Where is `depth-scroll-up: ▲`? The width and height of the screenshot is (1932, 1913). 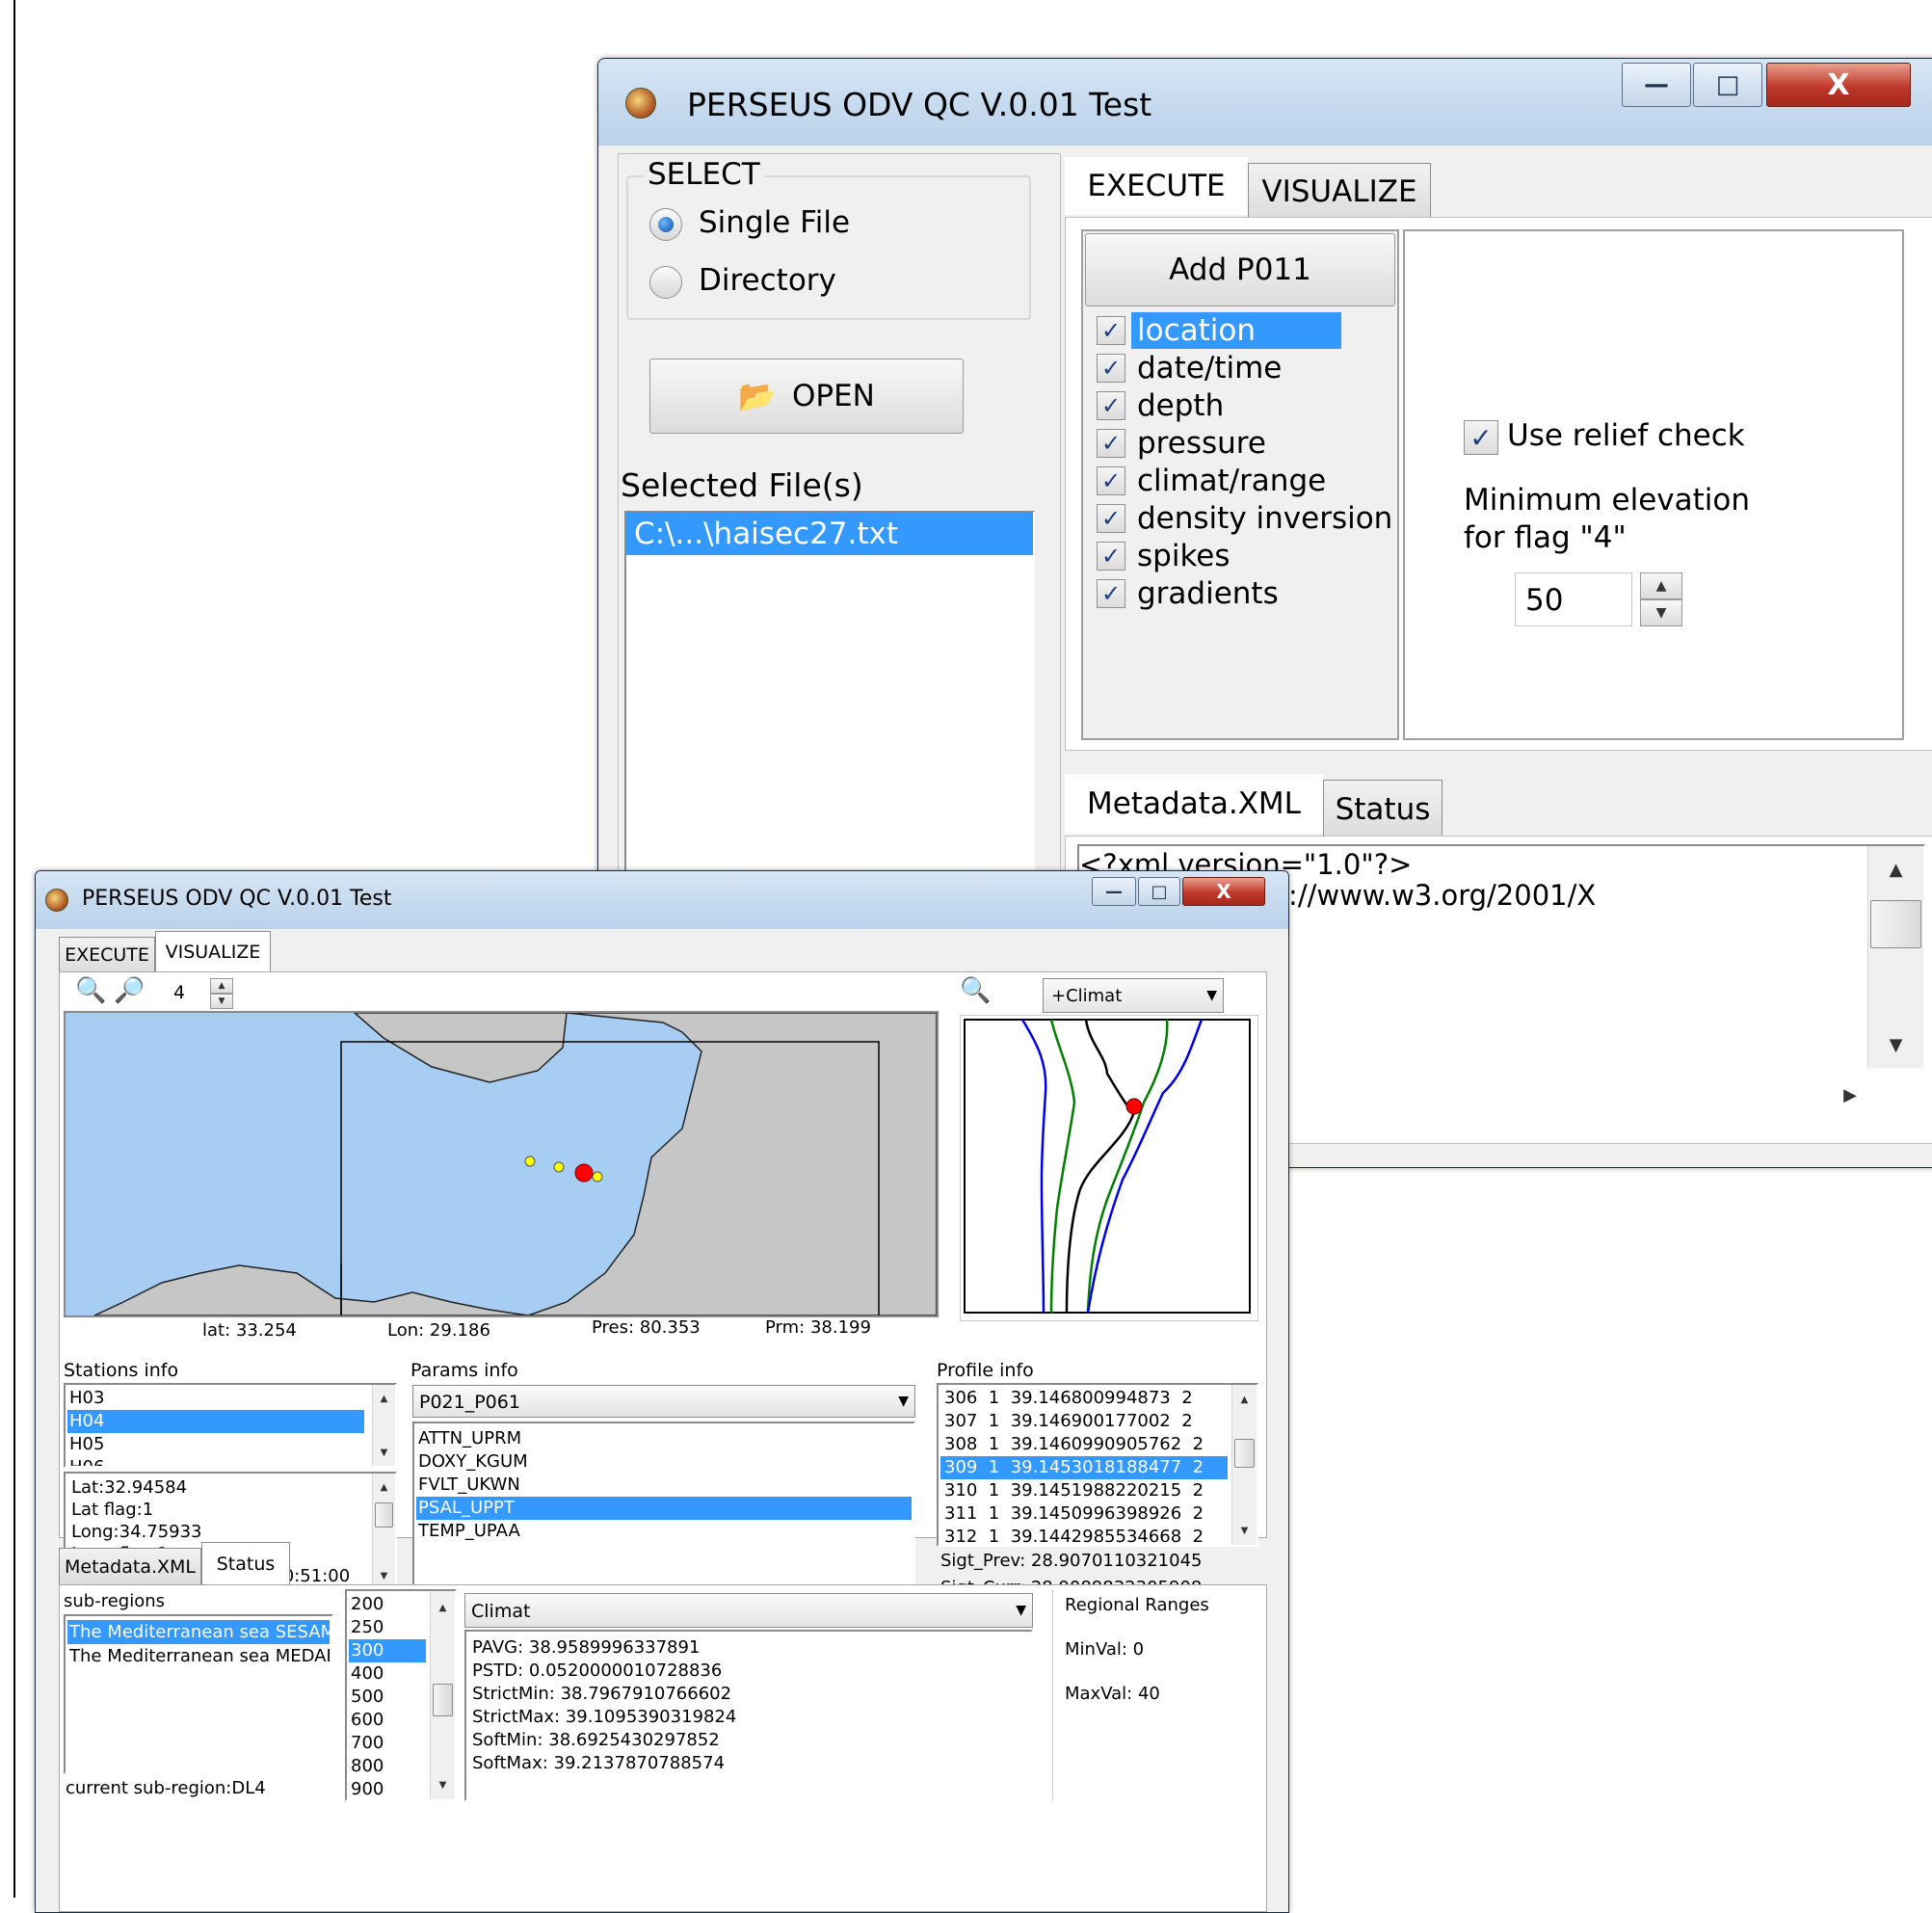
depth-scroll-up: ▲ is located at coordinates (443, 1607).